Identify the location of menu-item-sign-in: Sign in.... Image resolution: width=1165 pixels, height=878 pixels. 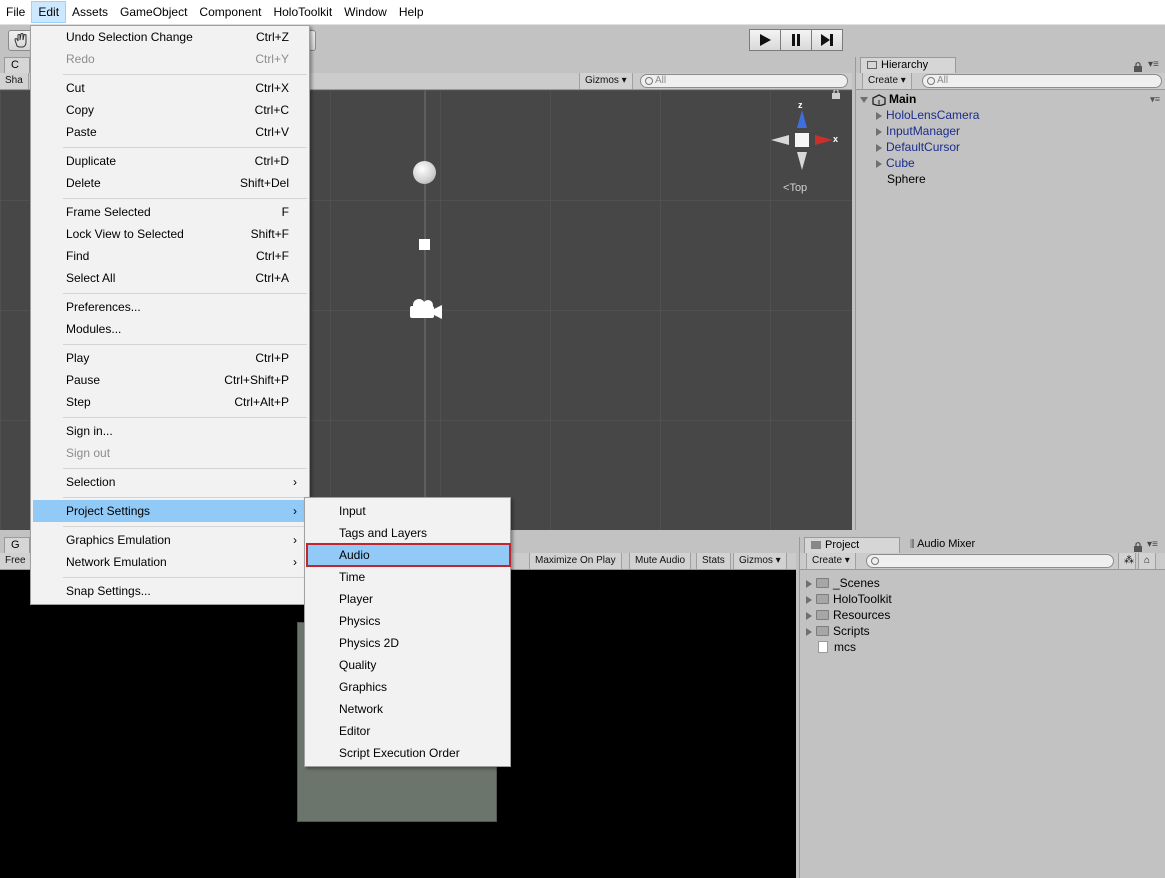
(170, 431).